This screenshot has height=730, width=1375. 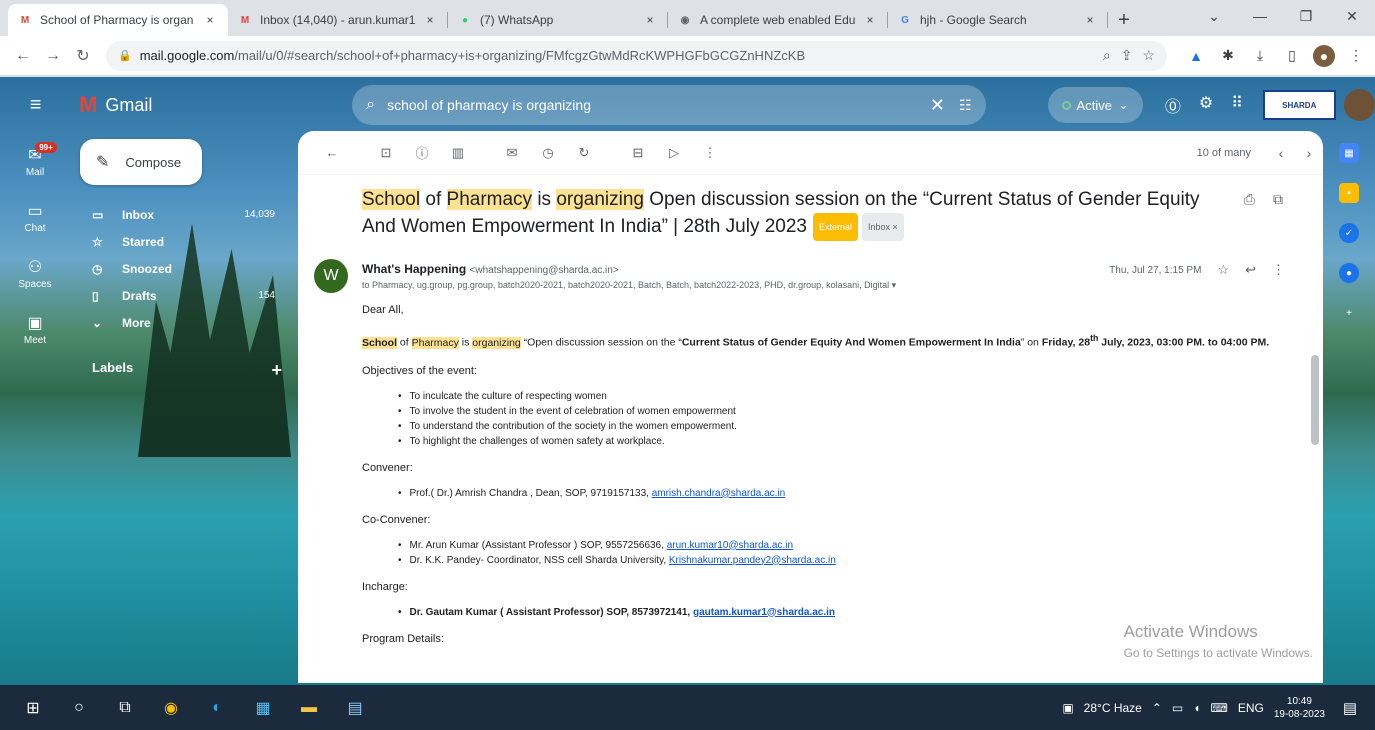 I want to click on search-input: school of pharmacy is organizing, so click(x=651, y=105).